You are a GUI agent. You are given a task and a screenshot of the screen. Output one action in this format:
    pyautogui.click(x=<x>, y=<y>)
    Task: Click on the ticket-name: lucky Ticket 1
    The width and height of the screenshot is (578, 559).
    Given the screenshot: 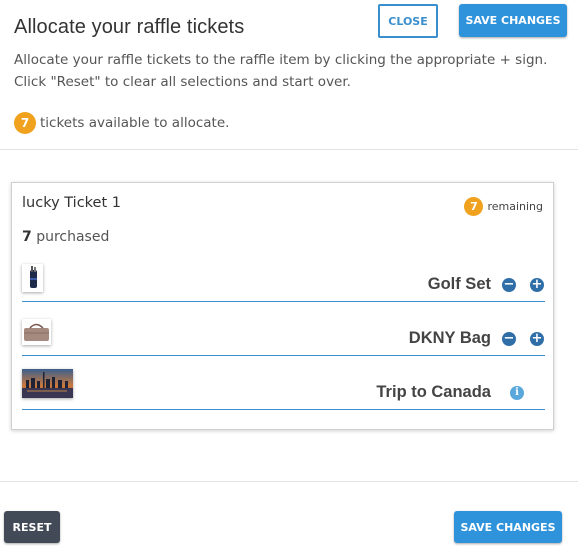 What is the action you would take?
    pyautogui.click(x=71, y=203)
    